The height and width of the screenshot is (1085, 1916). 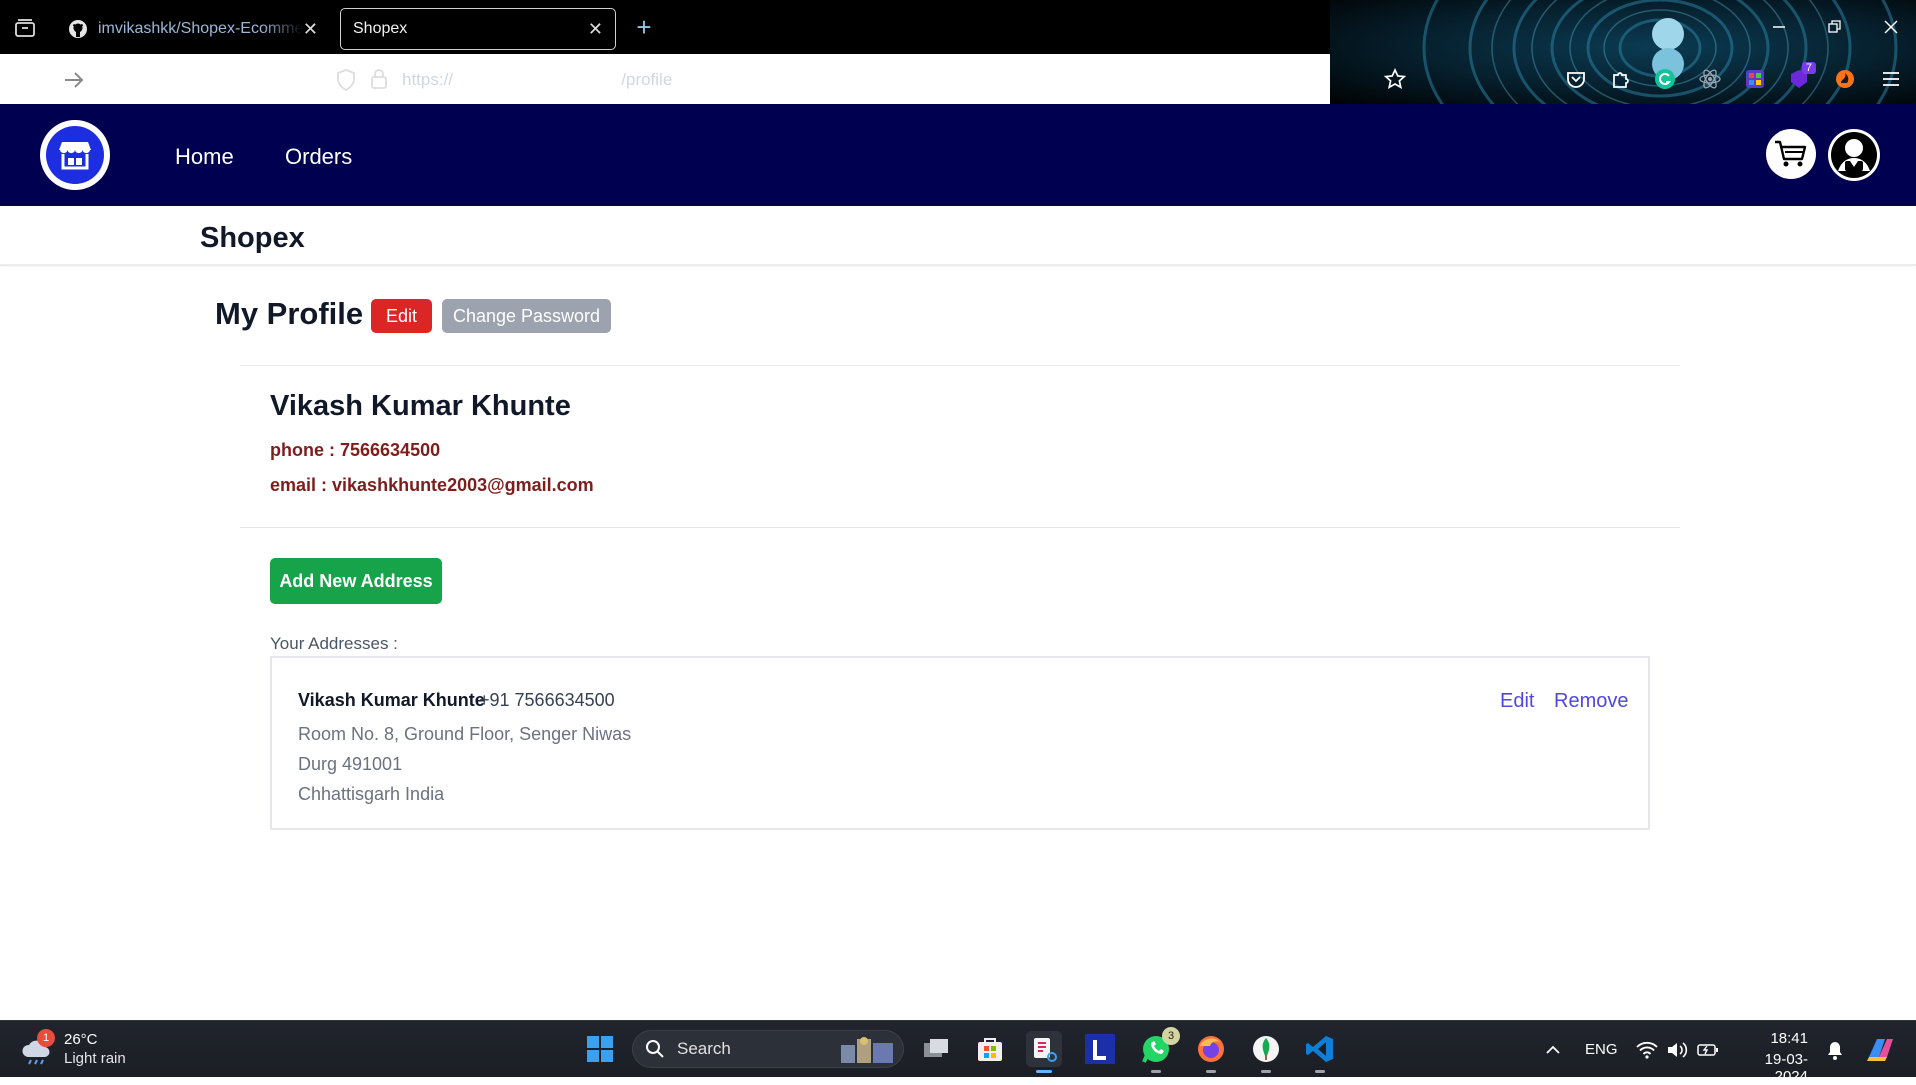 What do you see at coordinates (1591, 701) in the screenshot?
I see `remove-address-link: Remove` at bounding box center [1591, 701].